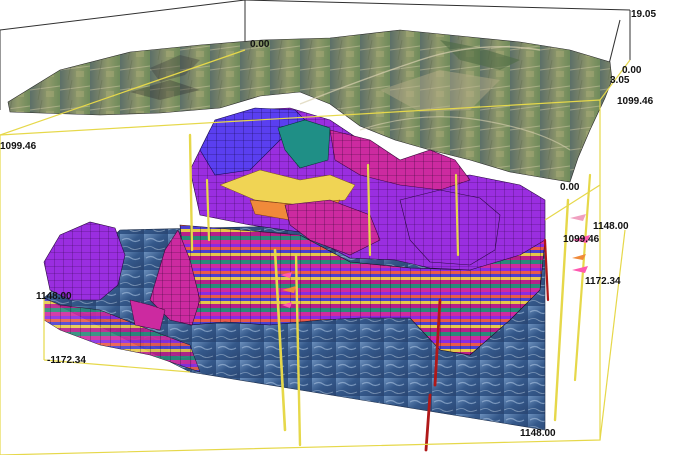 The height and width of the screenshot is (455, 682). Describe the element at coordinates (635, 101) in the screenshot. I see `label-right-top-elev: 1099.46` at that location.